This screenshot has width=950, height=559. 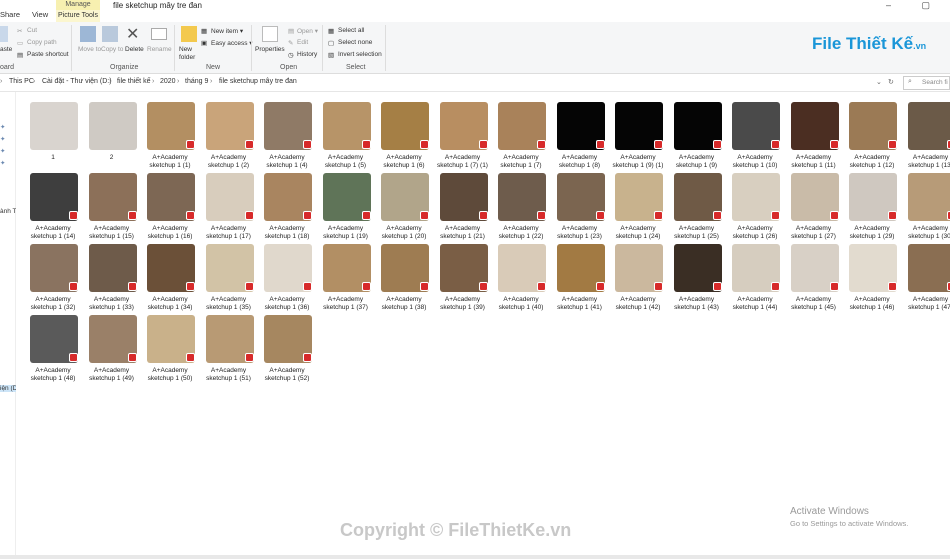 I want to click on file-item: A+Academy sketchup 1 (26), so click(x=755, y=203).